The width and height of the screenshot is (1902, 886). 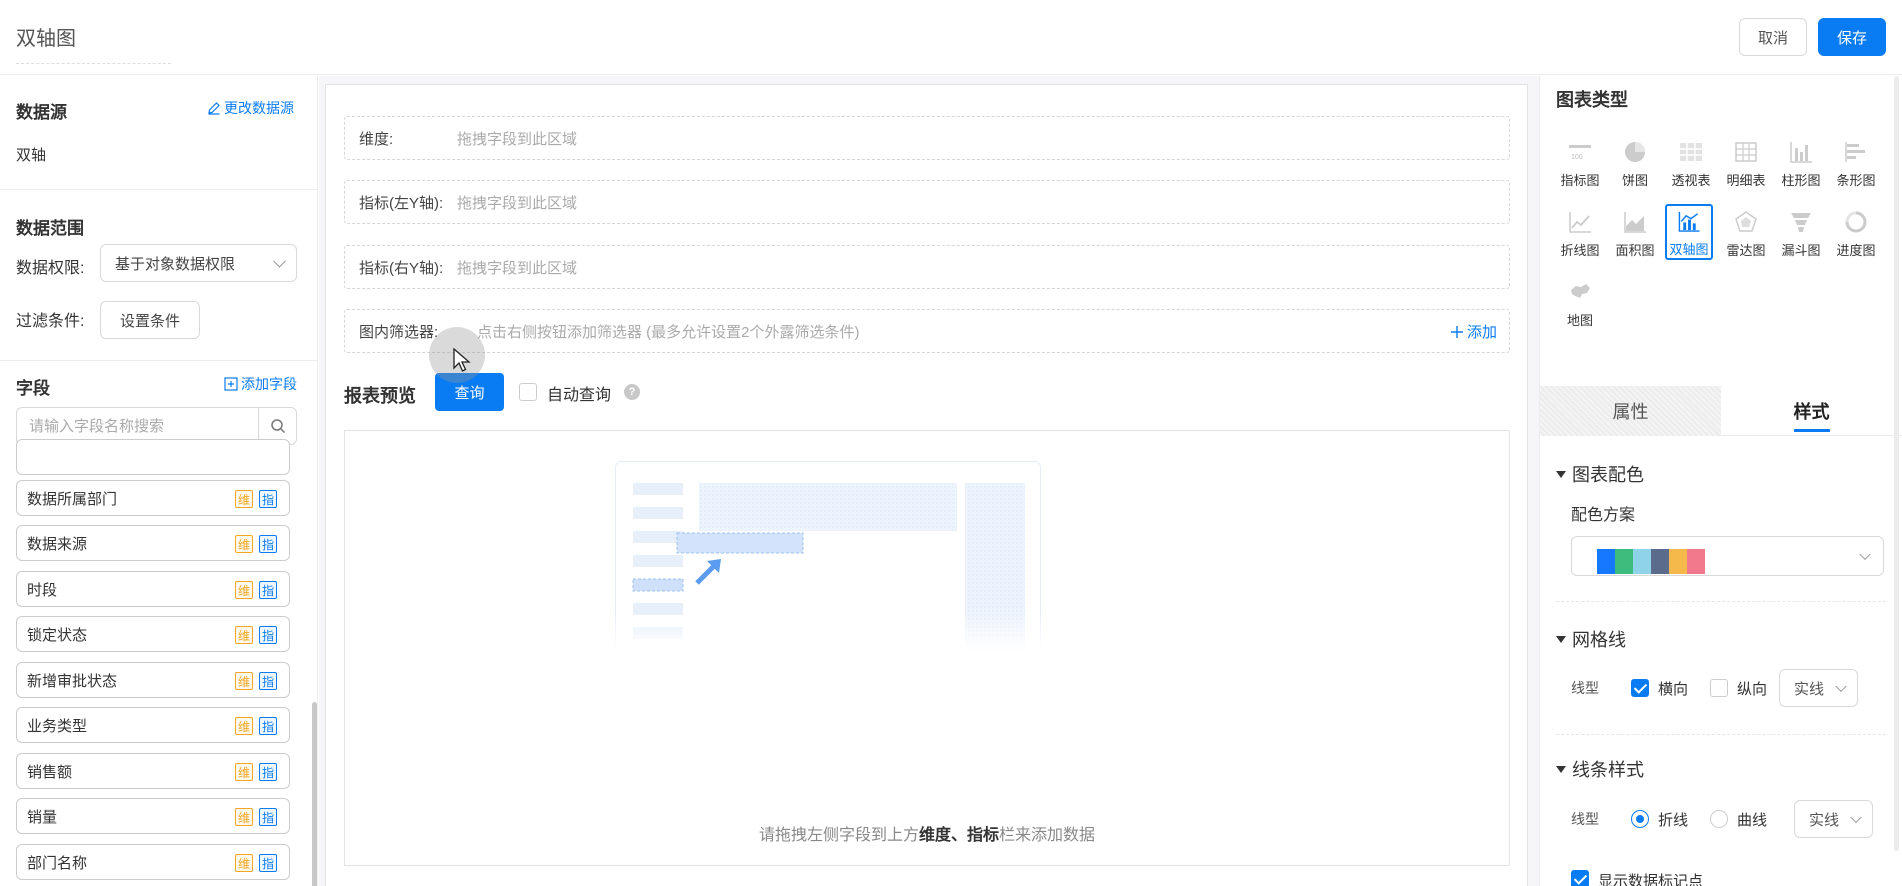 I want to click on divider, so click(x=158, y=360).